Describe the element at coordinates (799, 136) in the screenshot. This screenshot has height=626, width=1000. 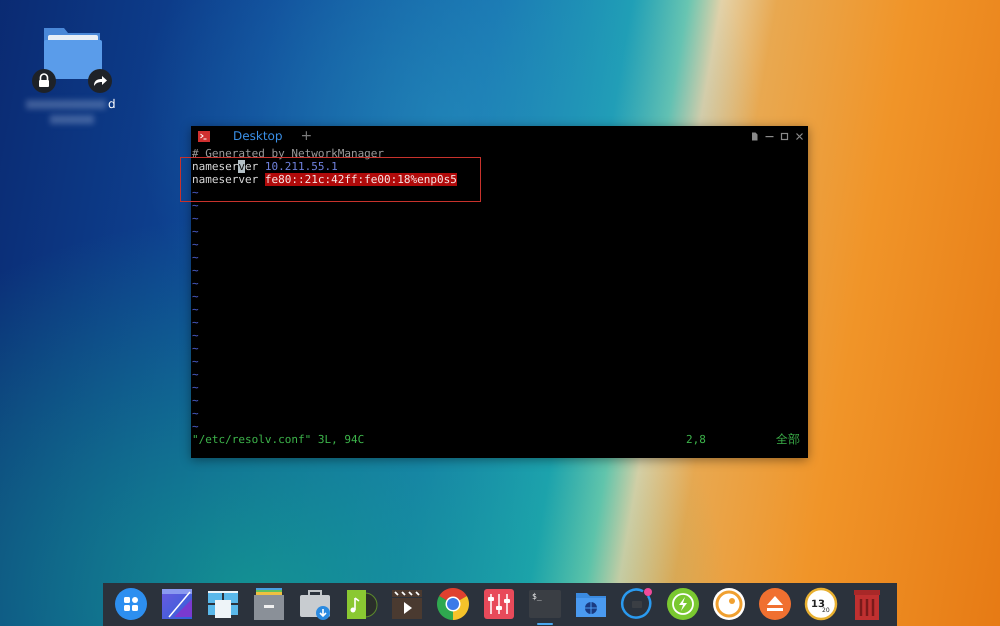
I see `close-icon` at that location.